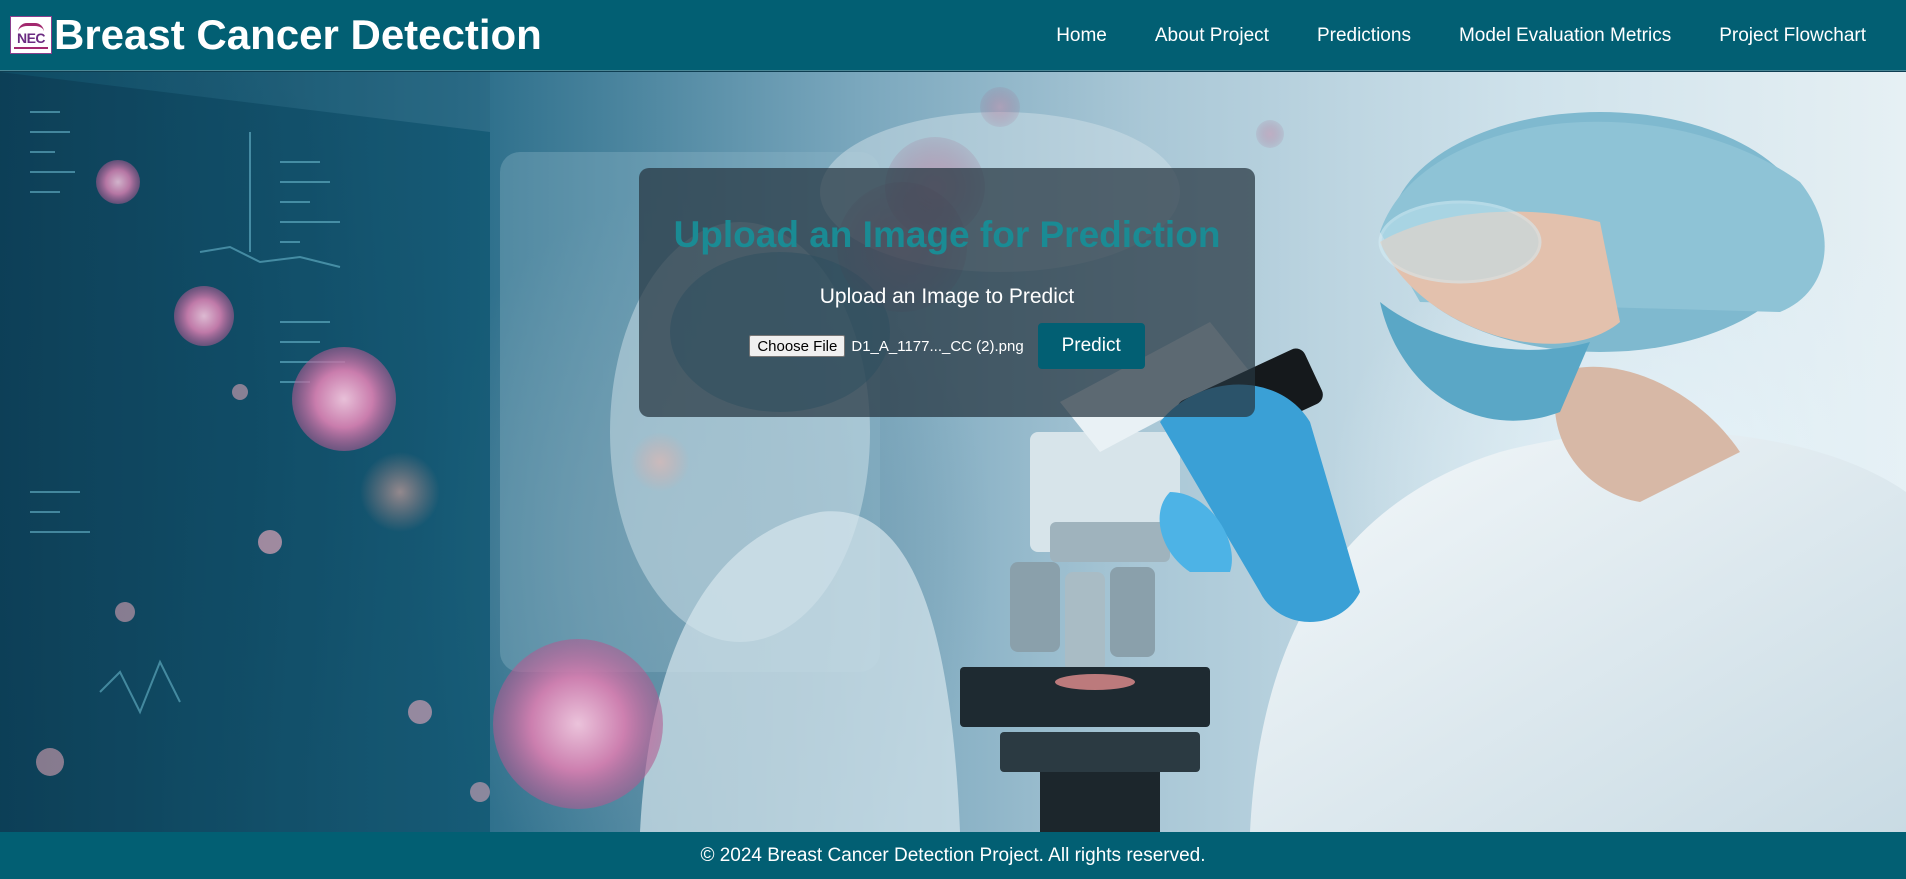 The image size is (1906, 879). What do you see at coordinates (797, 346) in the screenshot?
I see `choose-file-button: Choose File` at bounding box center [797, 346].